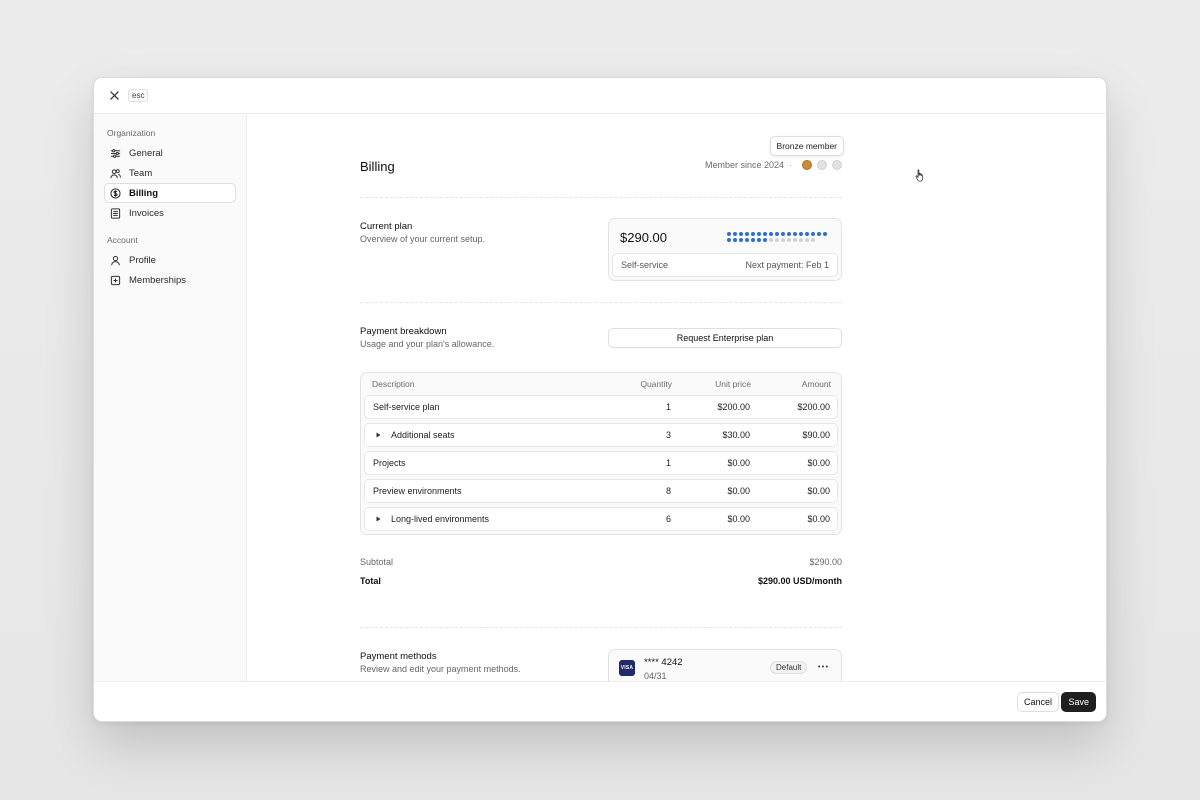 This screenshot has height=800, width=1200. Describe the element at coordinates (656, 383) in the screenshot. I see `column-header-quantity: Quantity` at that location.